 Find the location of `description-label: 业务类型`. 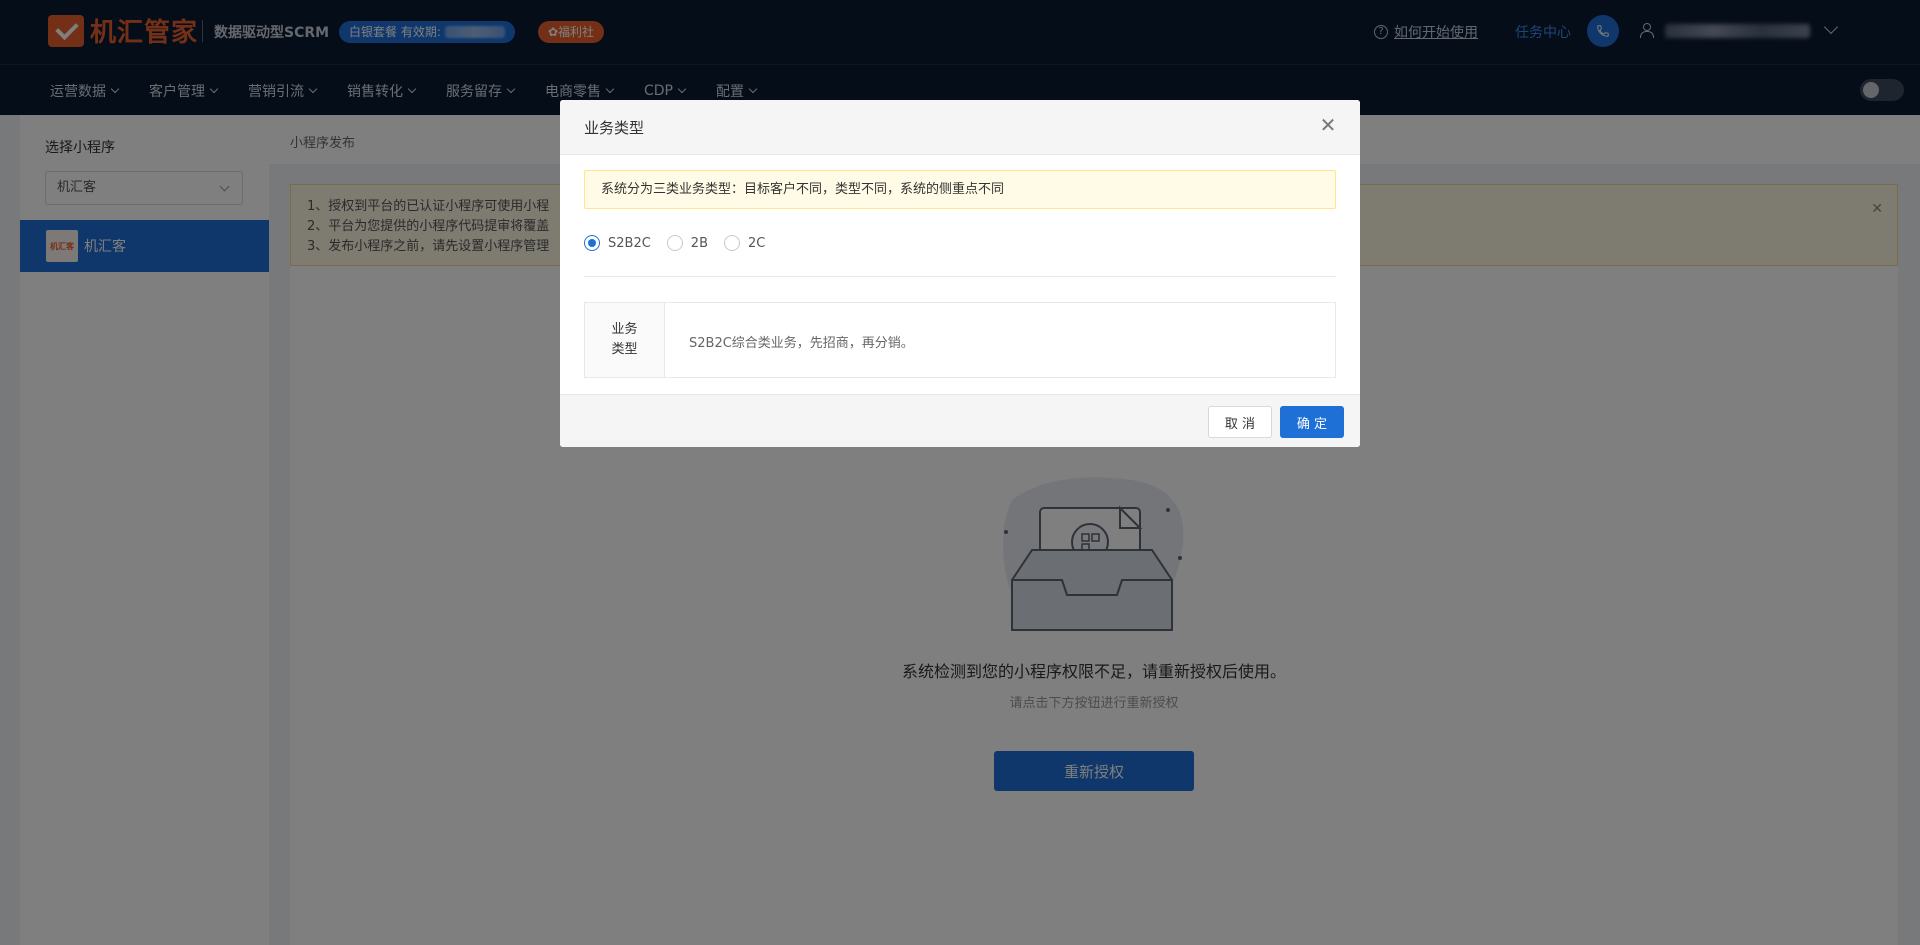

description-label: 业务类型 is located at coordinates (625, 340).